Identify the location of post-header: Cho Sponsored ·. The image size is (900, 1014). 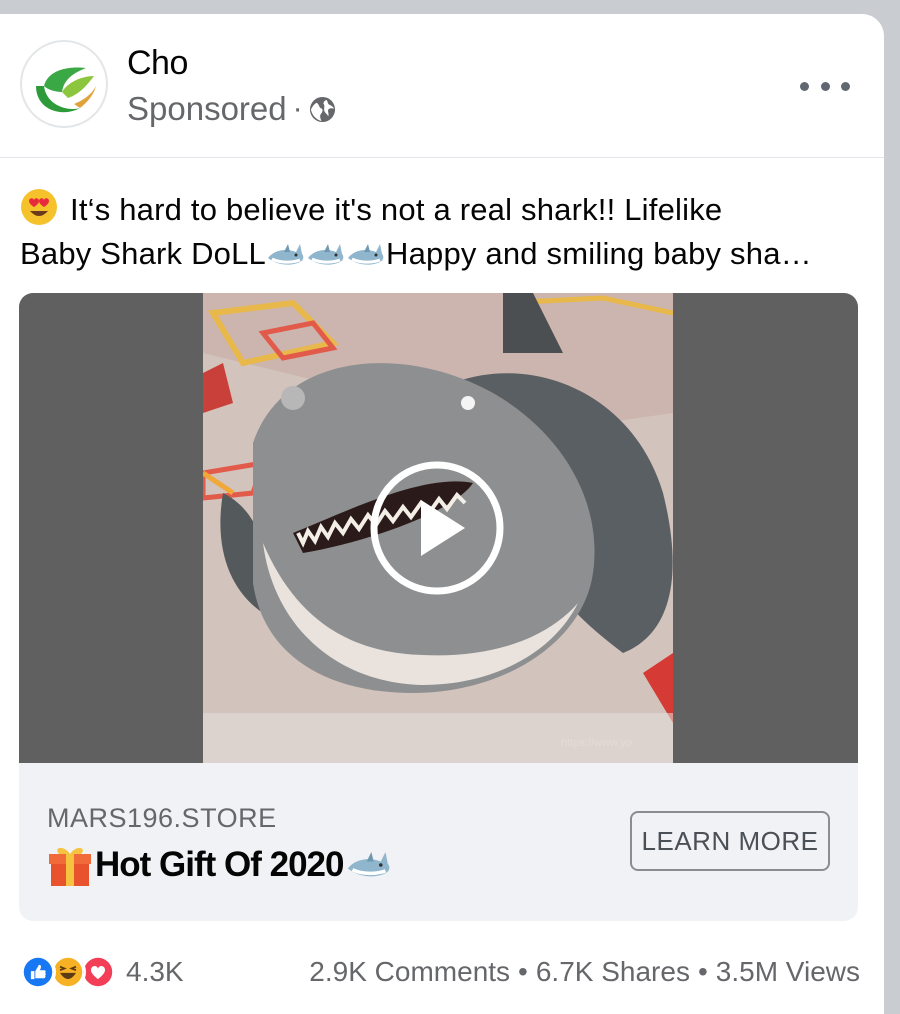
(442, 86).